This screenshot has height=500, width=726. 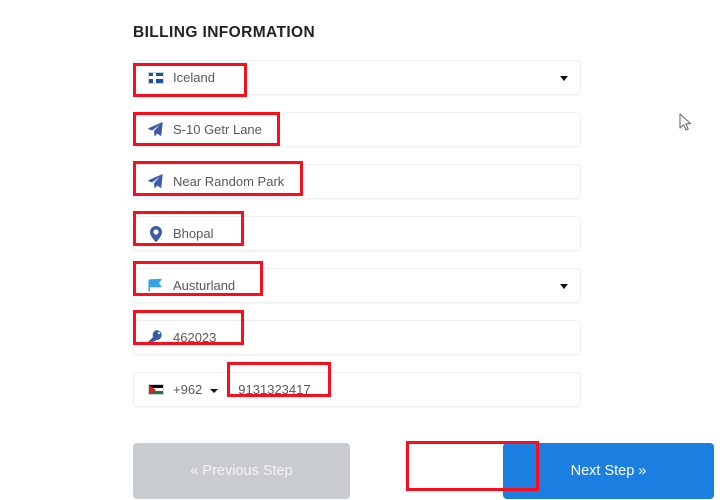 What do you see at coordinates (423, 471) in the screenshot?
I see `step-navigation: « Previous Step Next Step »` at bounding box center [423, 471].